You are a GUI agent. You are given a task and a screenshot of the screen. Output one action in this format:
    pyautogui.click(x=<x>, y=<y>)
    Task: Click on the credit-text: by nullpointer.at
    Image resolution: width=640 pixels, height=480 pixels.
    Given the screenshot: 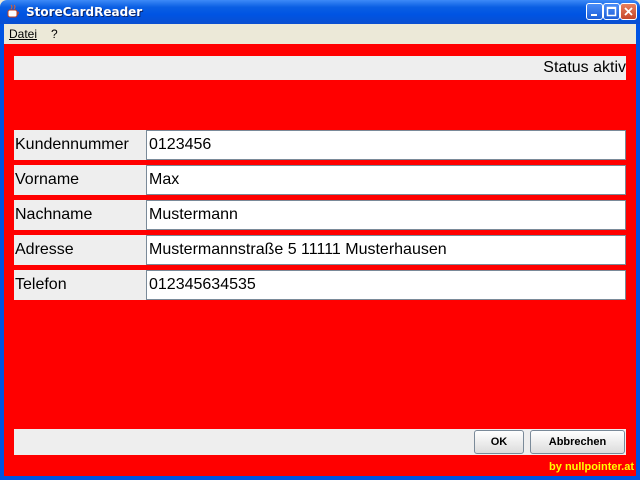 What is the action you would take?
    pyautogui.click(x=591, y=467)
    